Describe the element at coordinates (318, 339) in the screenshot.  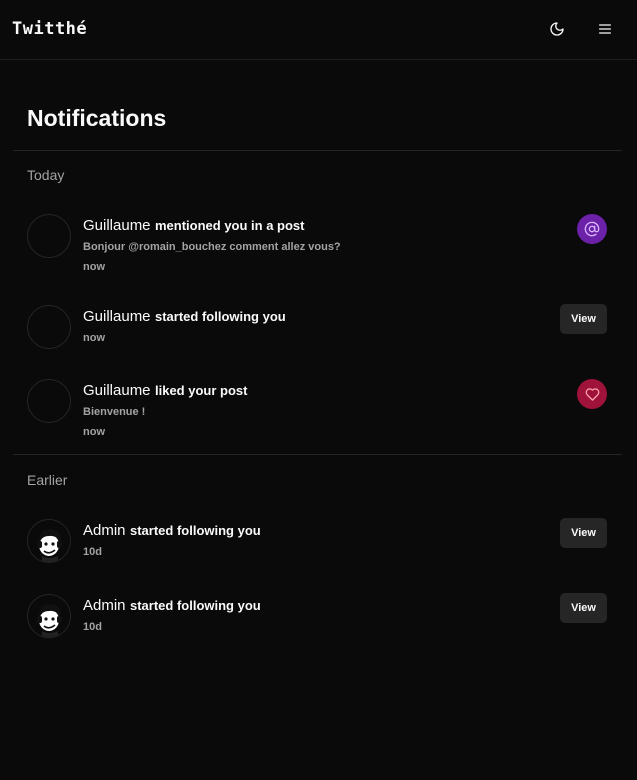
I see `notification-item: Guillaume started following you now View` at that location.